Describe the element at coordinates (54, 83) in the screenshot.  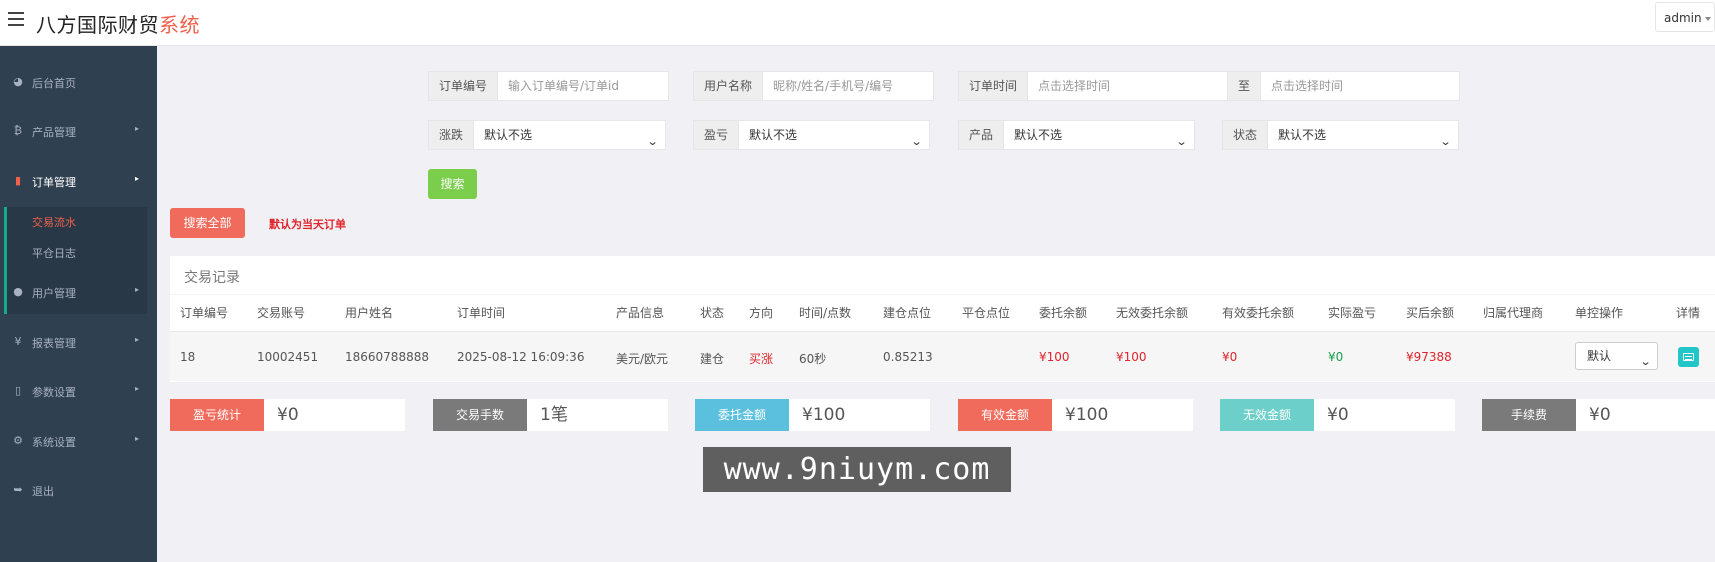
I see `sidebar-item-label: 后台首页` at that location.